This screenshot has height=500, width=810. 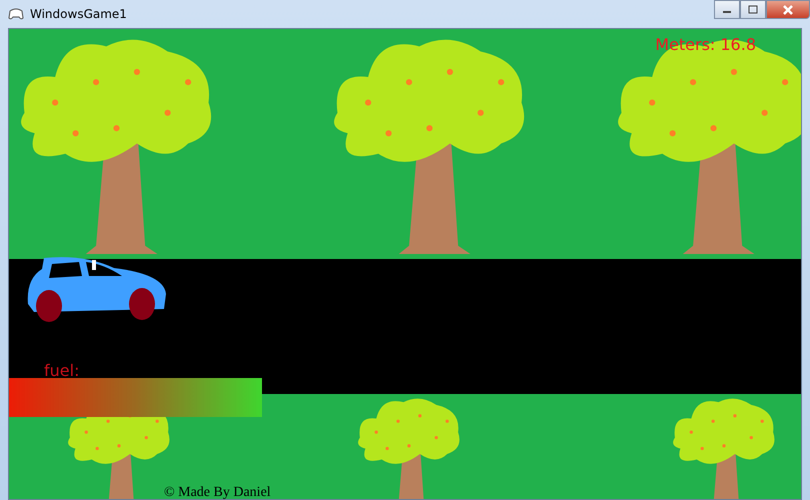 I want to click on close-icon, so click(x=788, y=9).